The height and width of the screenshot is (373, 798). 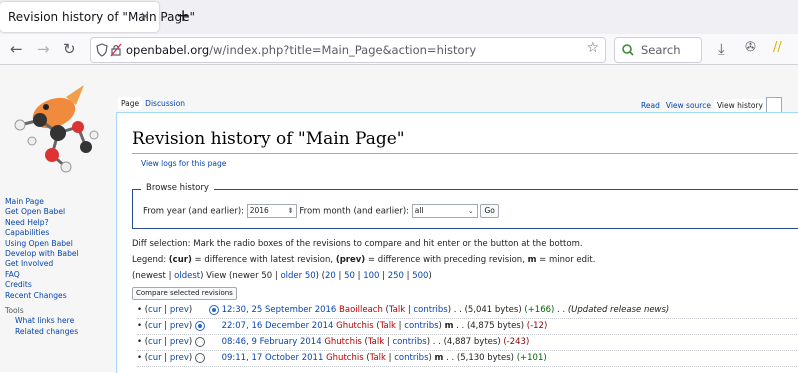 I want to click on open-babel-logo, so click(x=56, y=125).